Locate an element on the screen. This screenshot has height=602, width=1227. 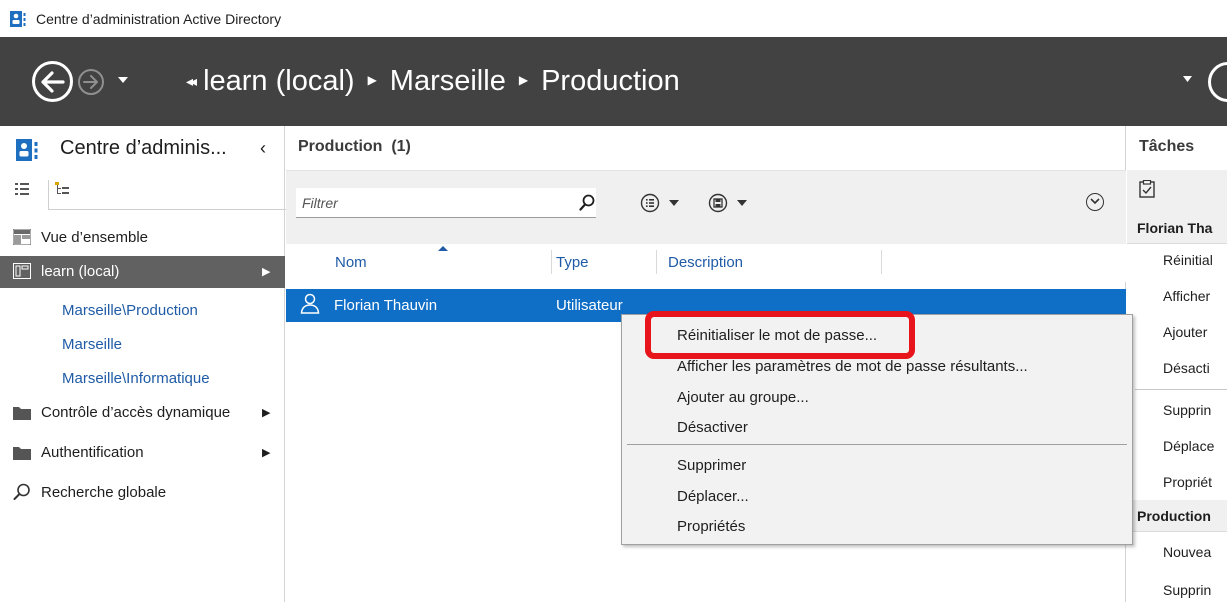
arrow-right-icon is located at coordinates (90, 82).